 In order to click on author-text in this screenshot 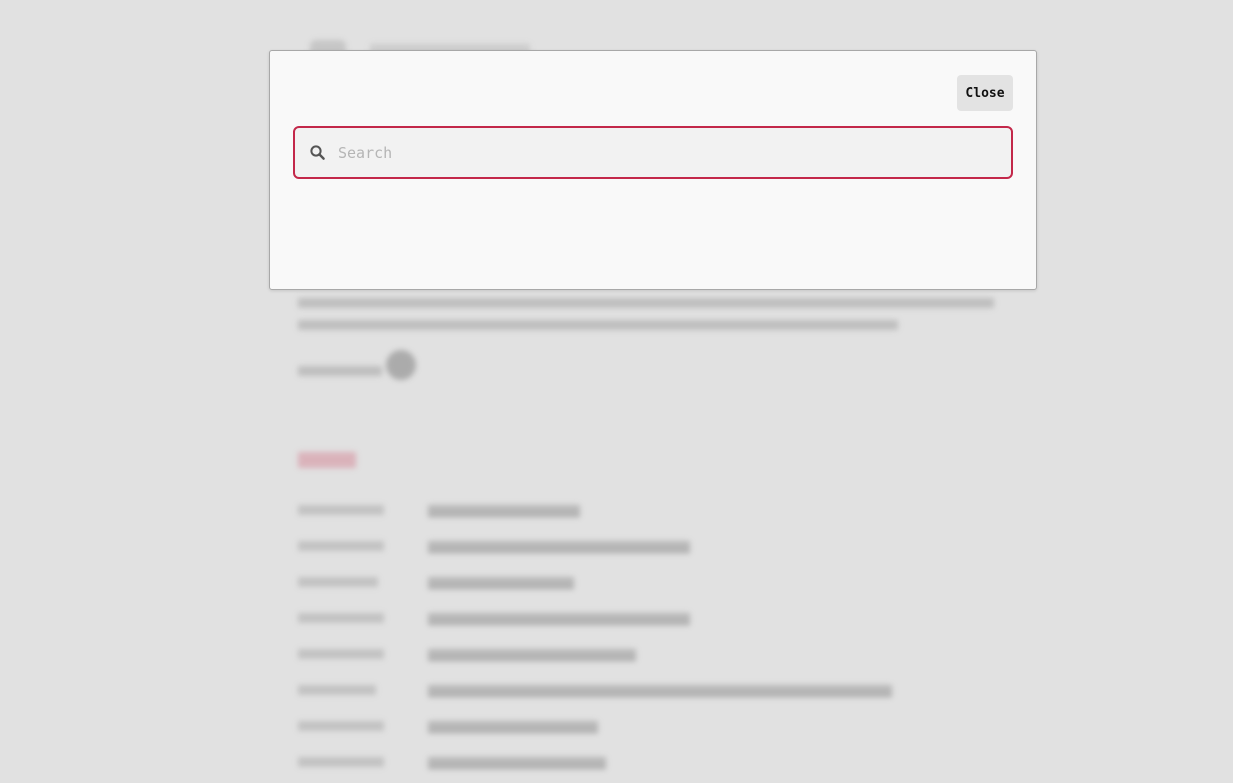, I will do `click(340, 371)`.